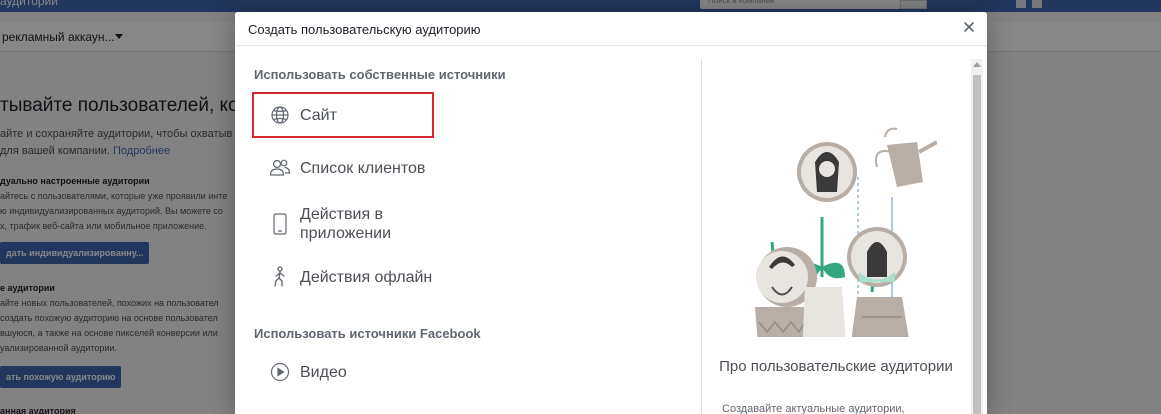 Image resolution: width=1161 pixels, height=414 pixels. What do you see at coordinates (366, 277) in the screenshot?
I see `source-option-label: Действия офлайн` at bounding box center [366, 277].